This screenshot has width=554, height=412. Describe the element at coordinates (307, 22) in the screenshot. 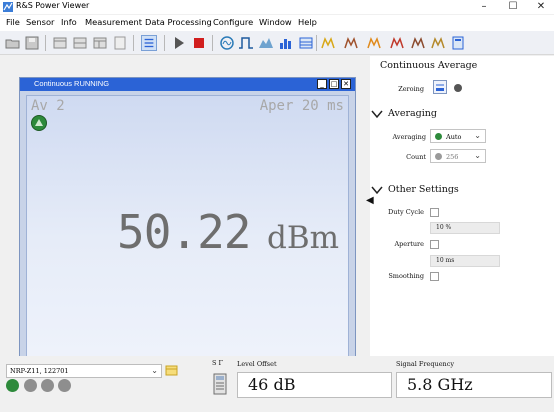

I see `menu-help: Help` at that location.